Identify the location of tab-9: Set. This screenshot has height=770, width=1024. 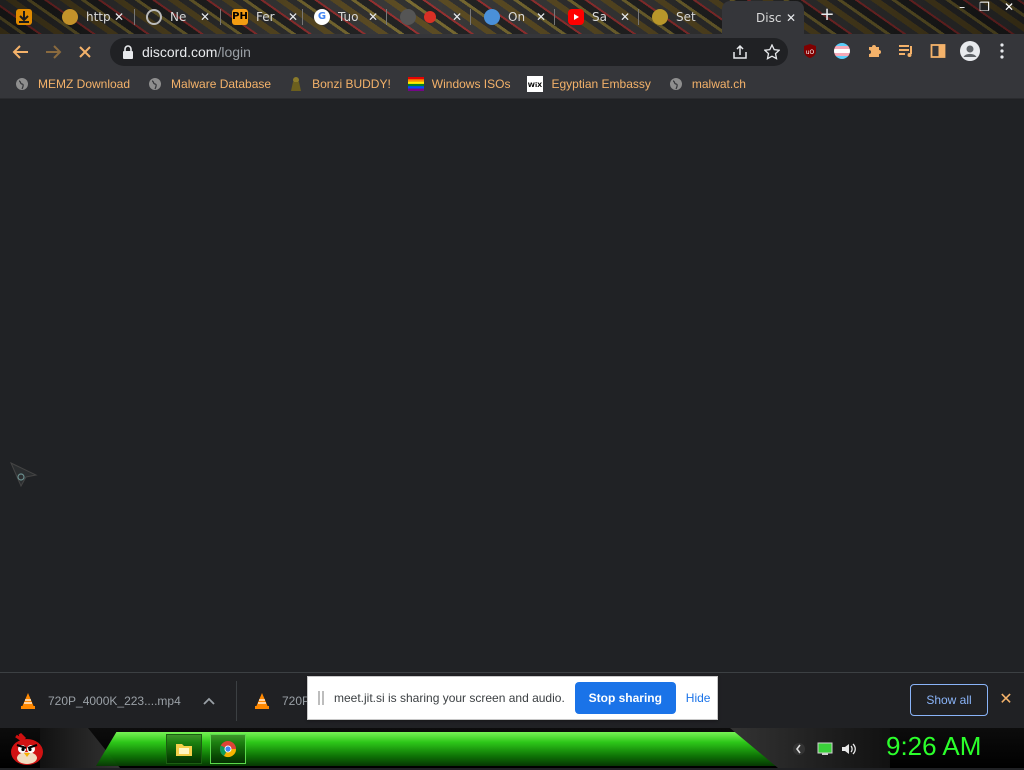
(680, 16).